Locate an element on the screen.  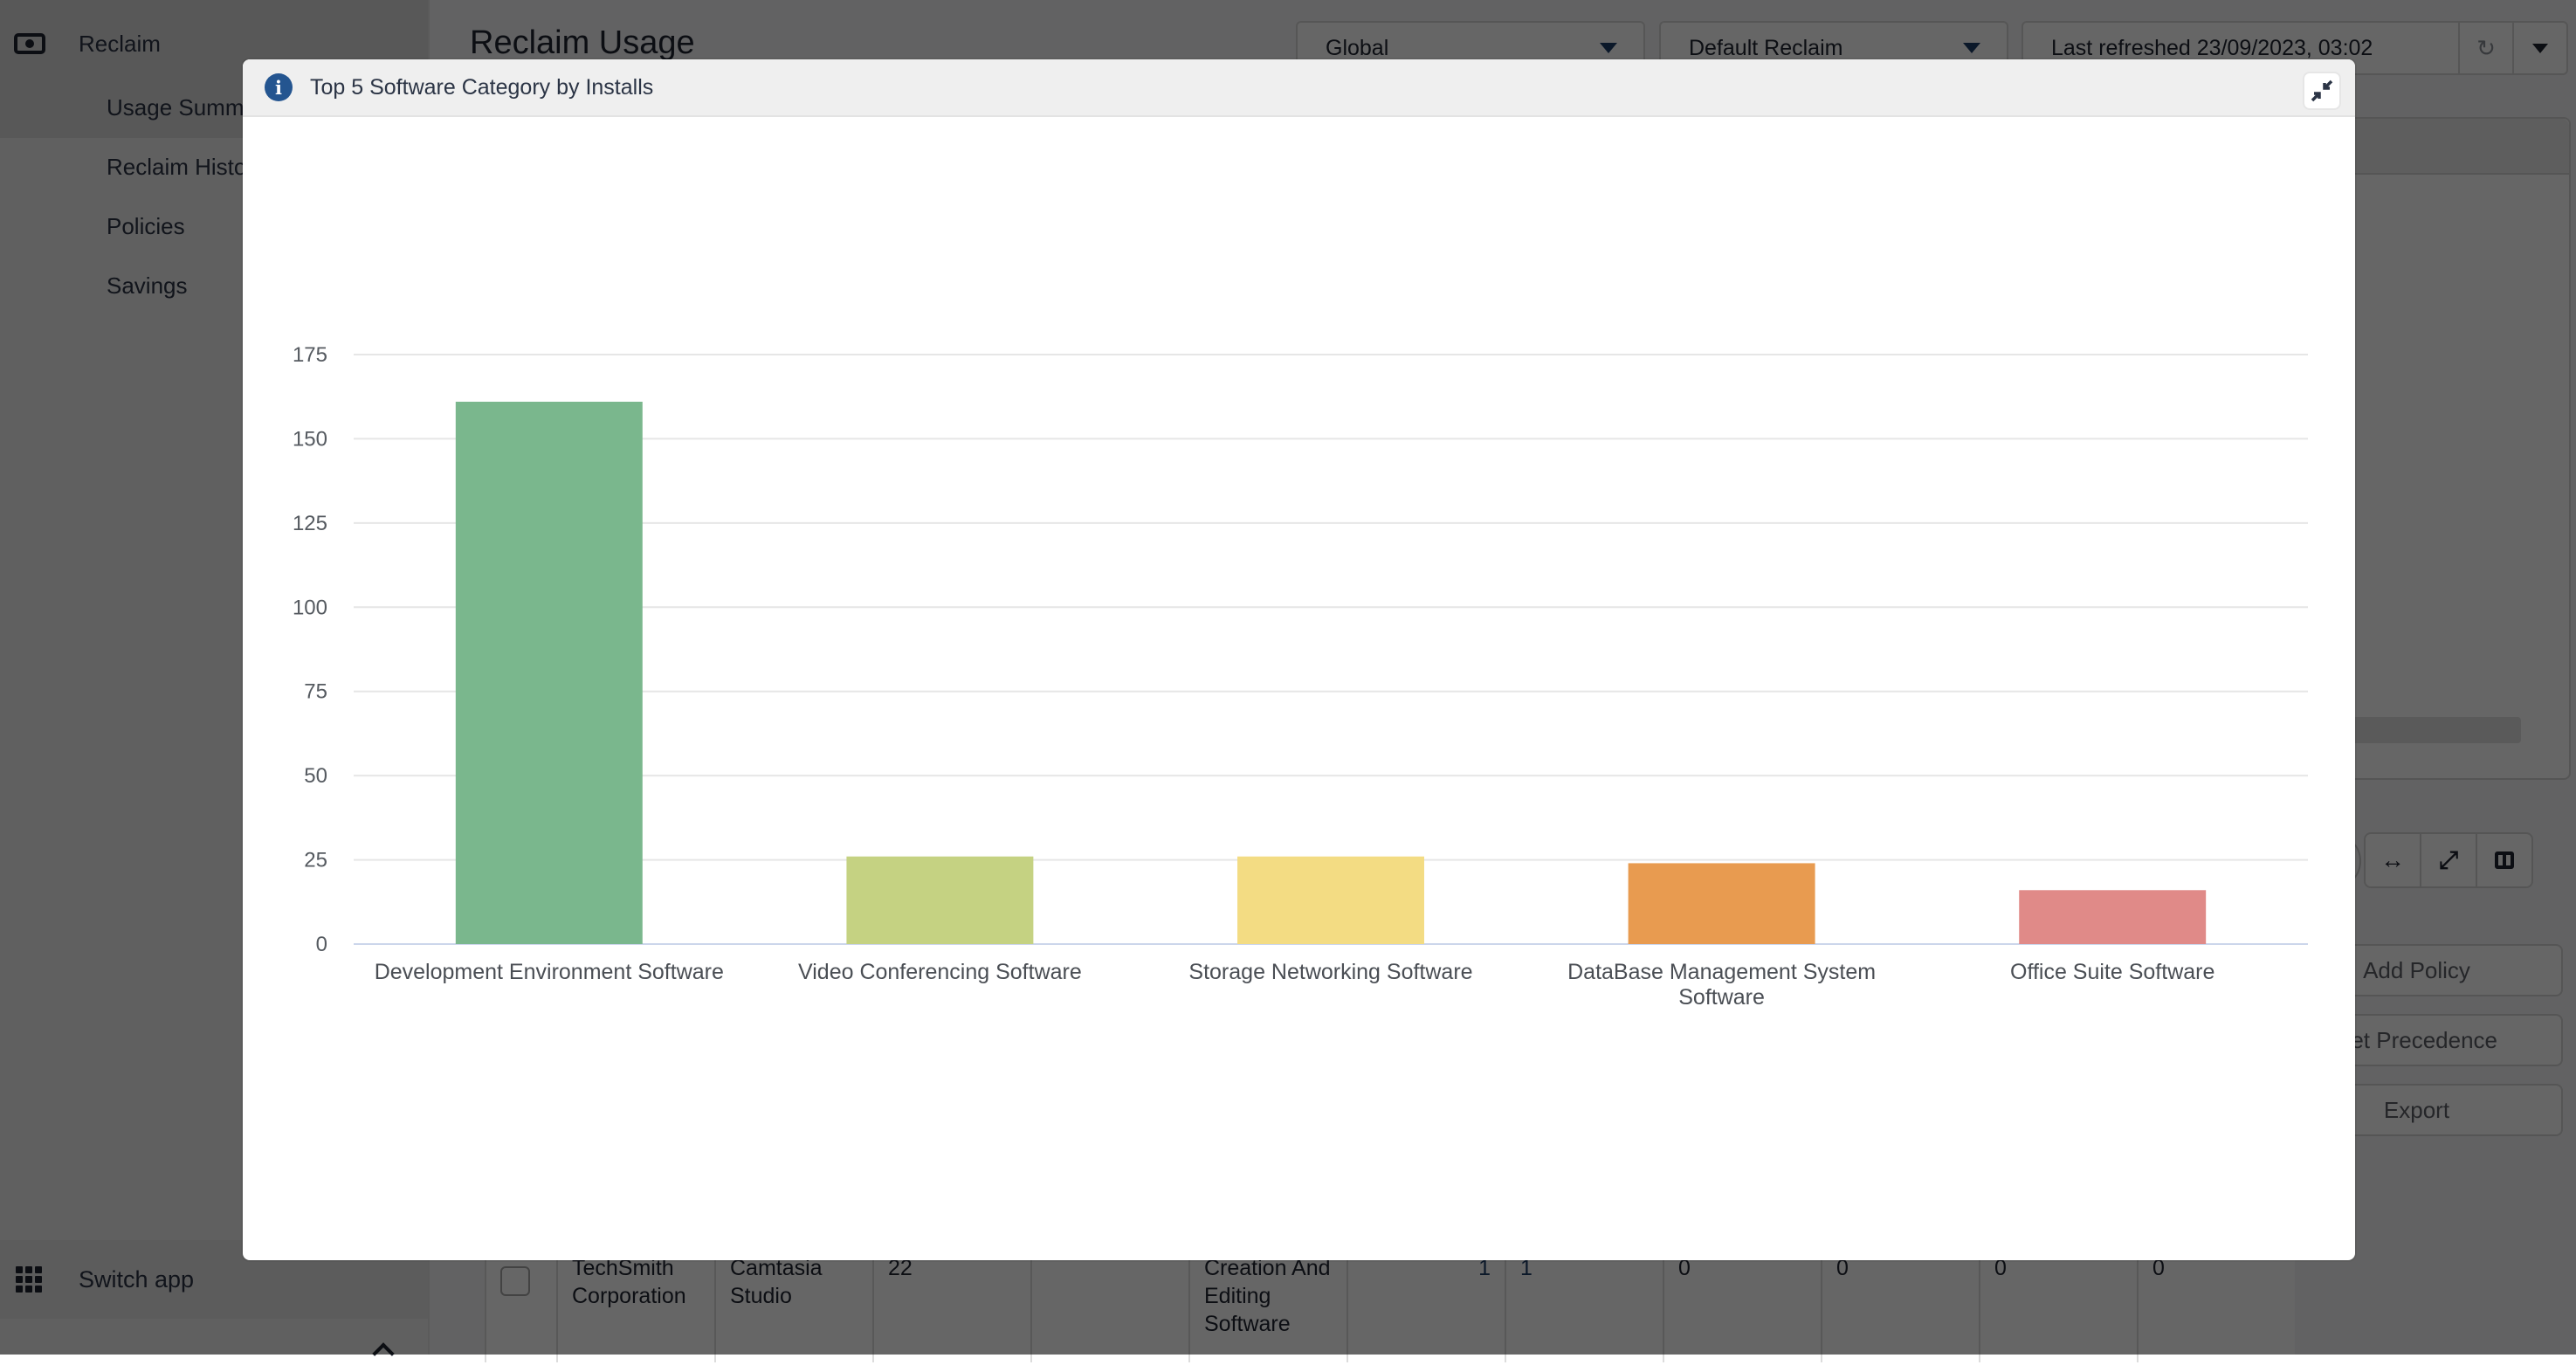
x-category-label: Video Conferencing Software is located at coordinates (940, 972).